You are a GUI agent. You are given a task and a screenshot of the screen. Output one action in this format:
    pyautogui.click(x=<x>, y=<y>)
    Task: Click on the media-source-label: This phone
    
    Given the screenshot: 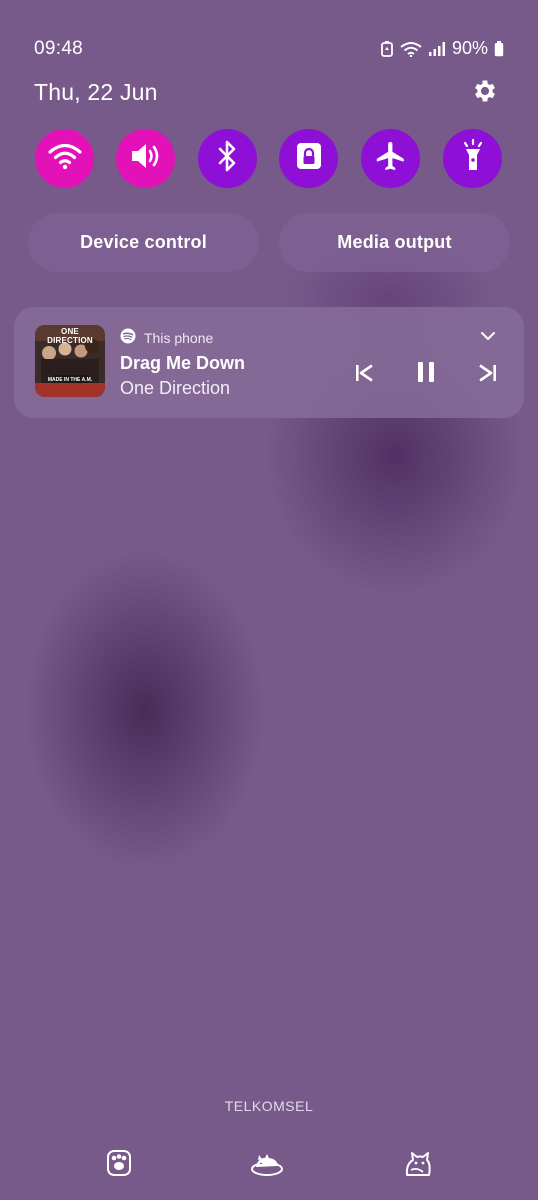 What is the action you would take?
    pyautogui.click(x=179, y=337)
    